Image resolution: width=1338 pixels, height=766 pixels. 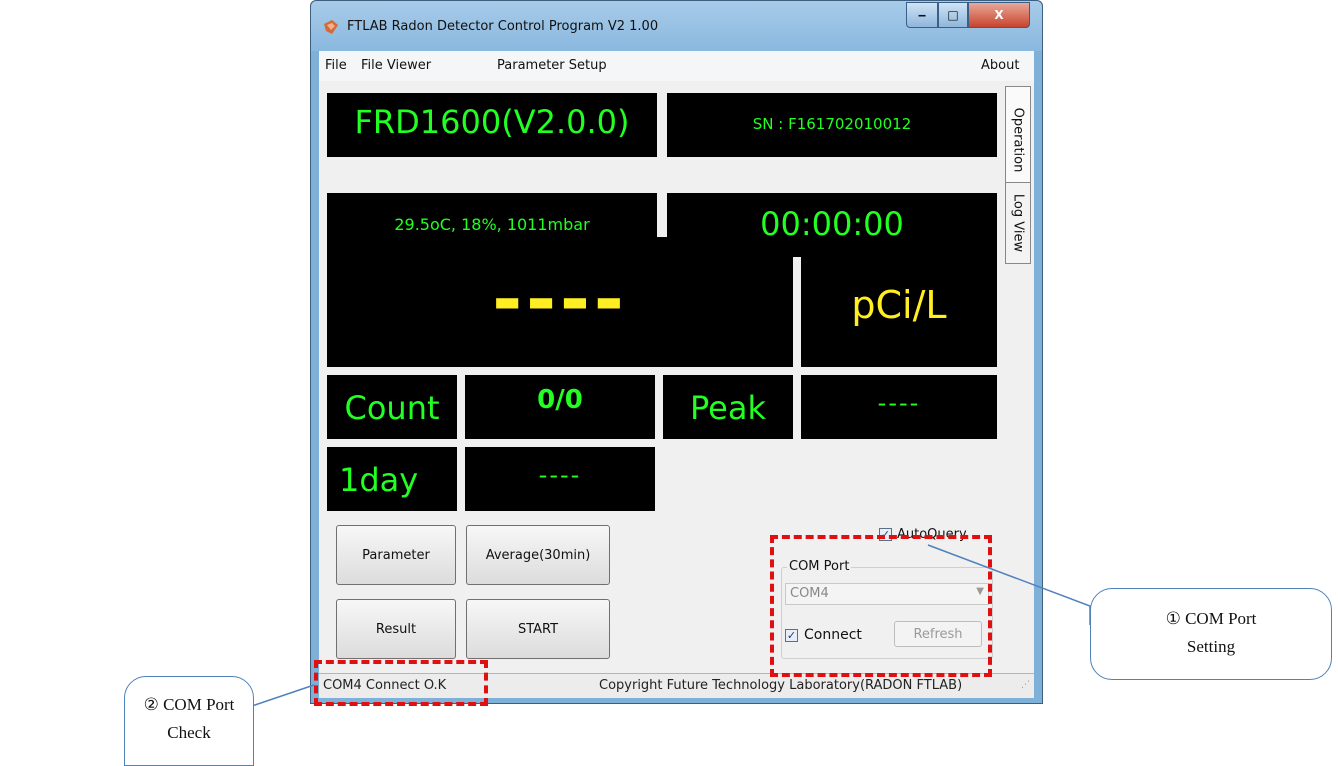 I want to click on model-panel: FRD1600(V2.0.0), so click(x=492, y=125).